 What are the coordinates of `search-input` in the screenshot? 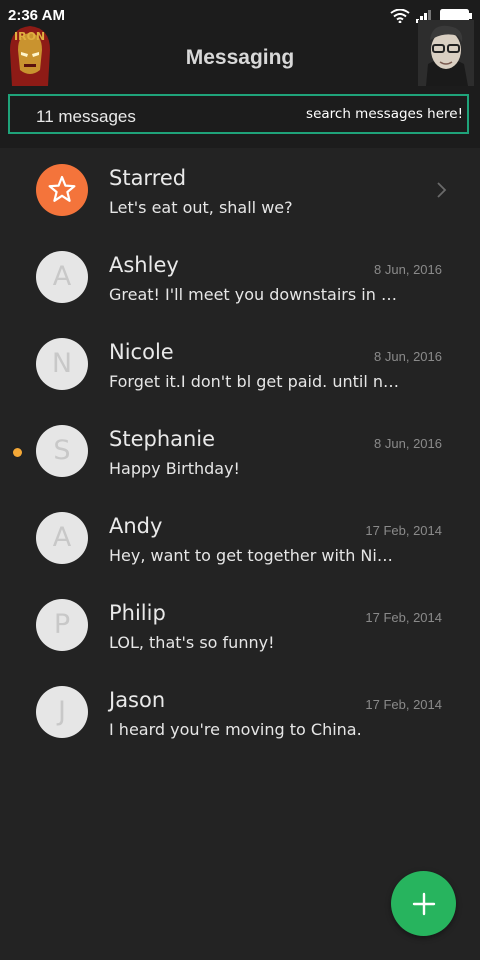 It's located at (343, 114).